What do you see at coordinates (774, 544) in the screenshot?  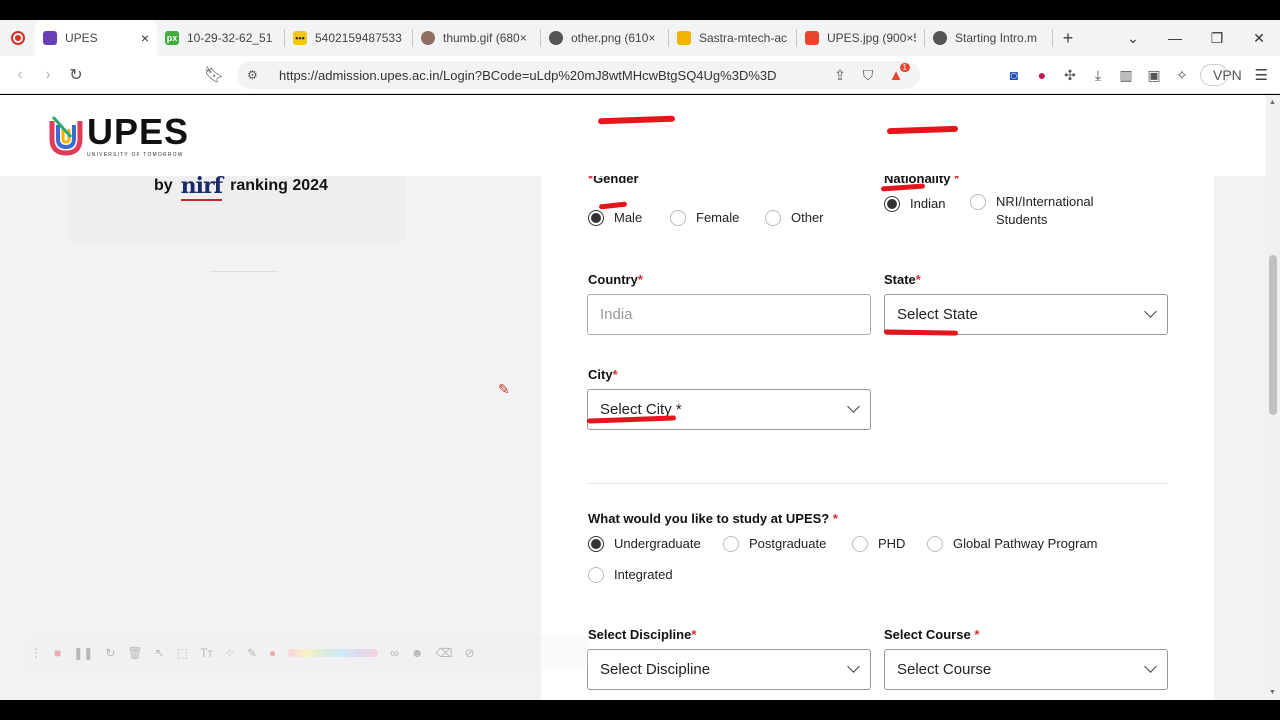 I see `study-postgraduate-radio: Postgraduate` at bounding box center [774, 544].